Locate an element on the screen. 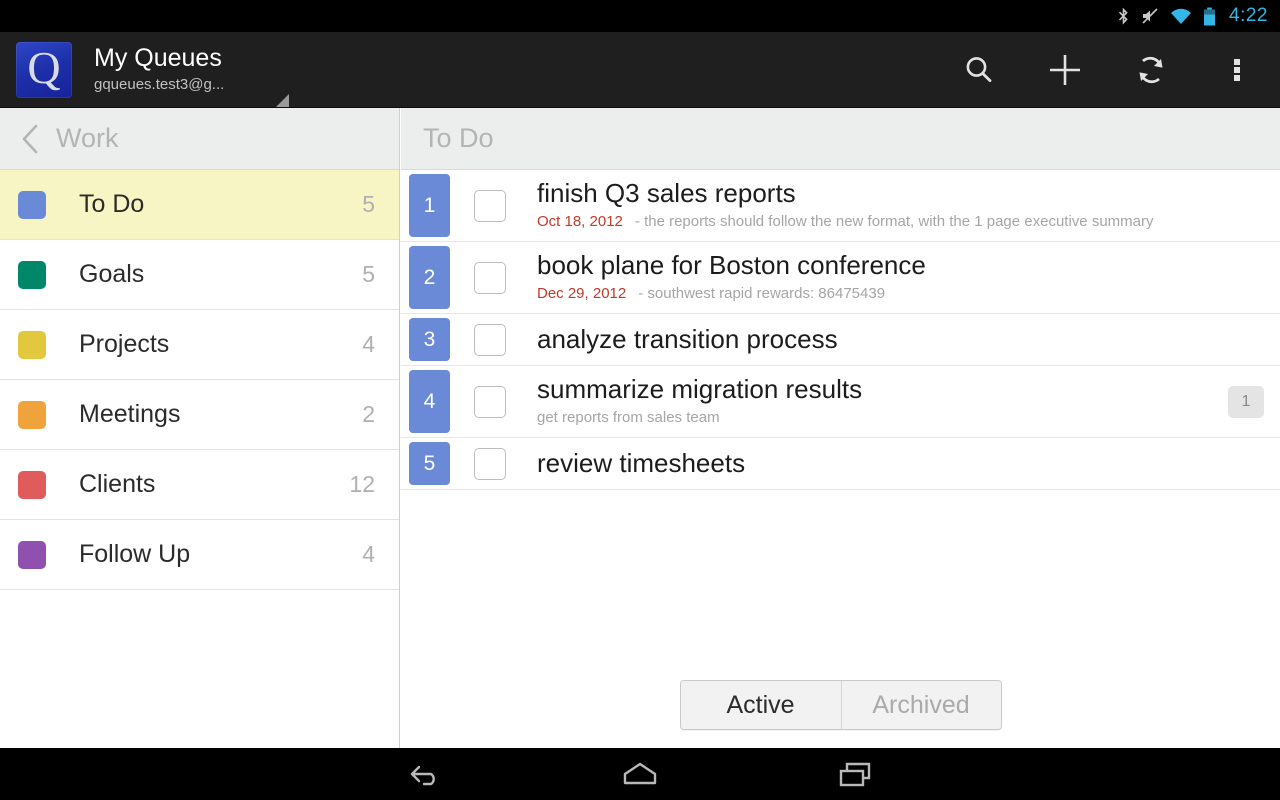 The width and height of the screenshot is (1280, 800). app-logo-letter: Q is located at coordinates (44, 67).